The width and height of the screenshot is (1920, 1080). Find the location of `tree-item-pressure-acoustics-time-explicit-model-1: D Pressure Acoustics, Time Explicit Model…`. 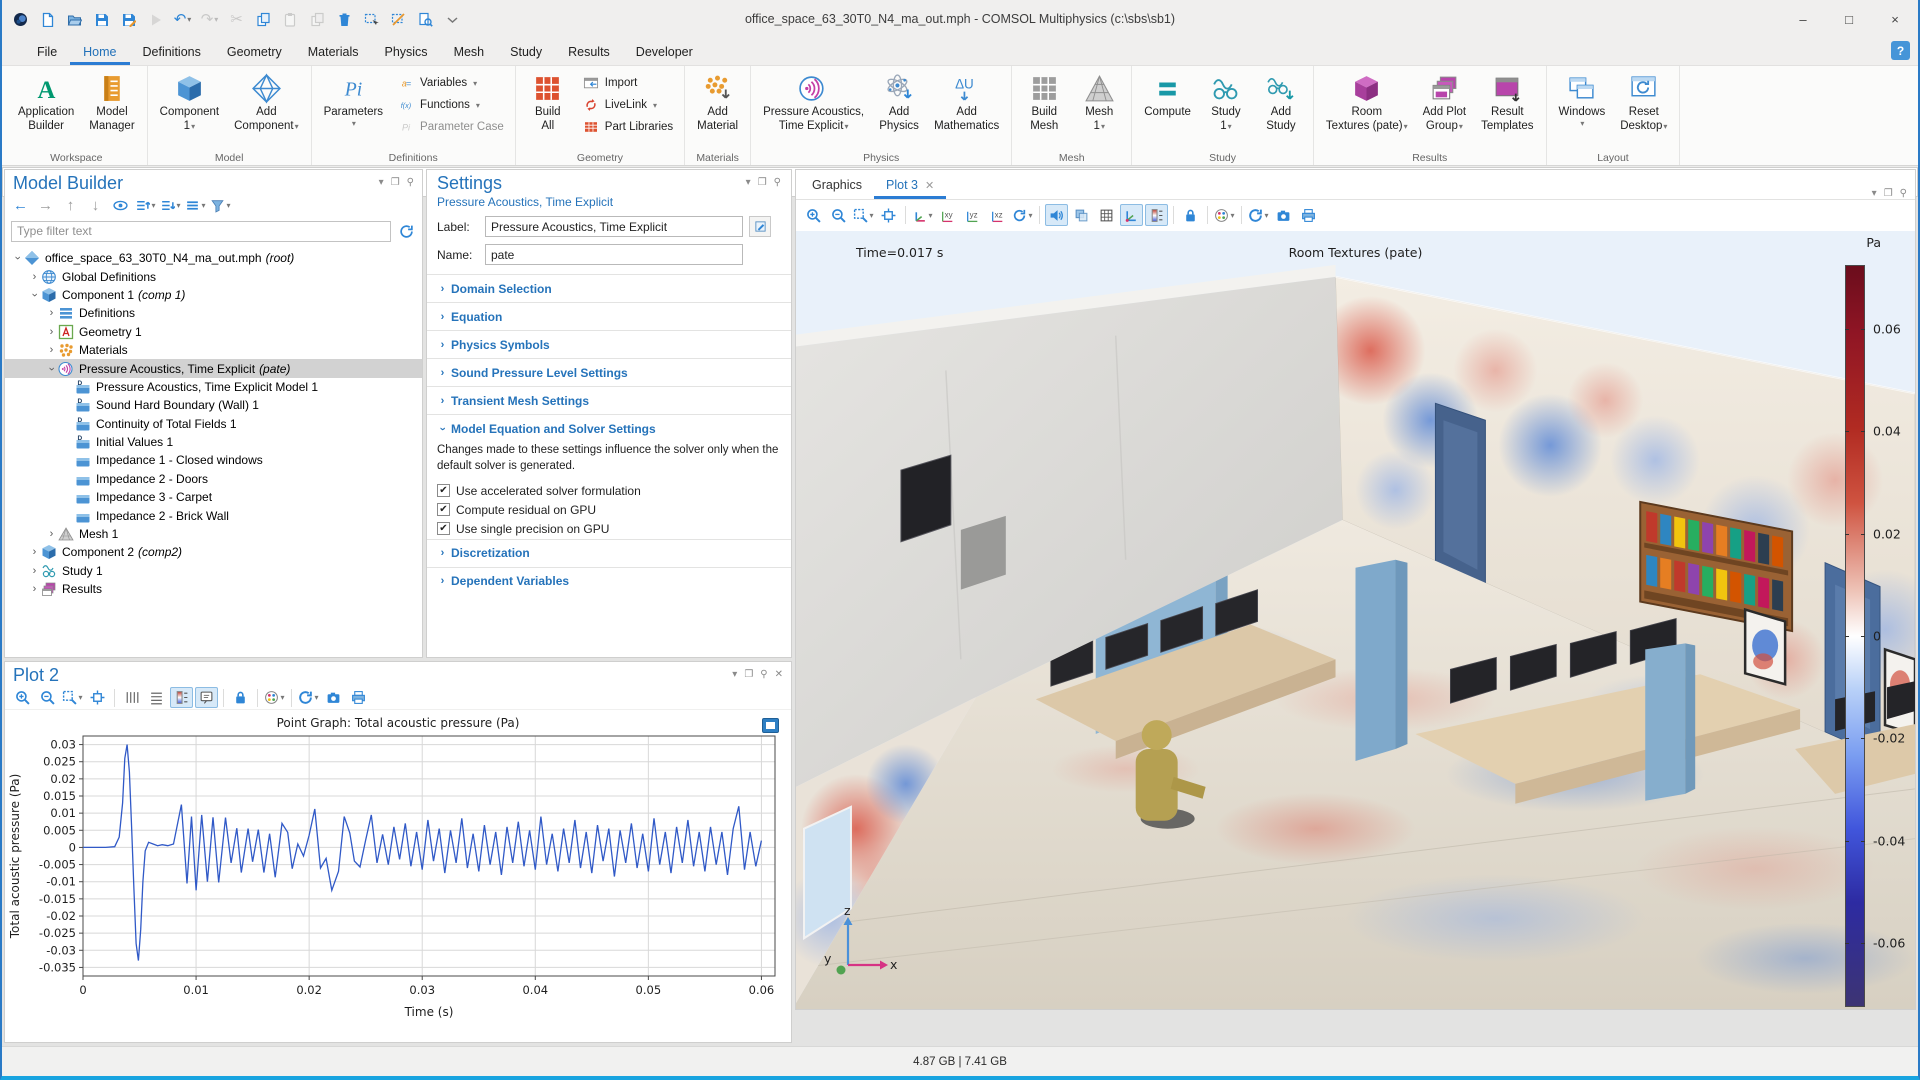

tree-item-pressure-acoustics-time-explicit-model-1: D Pressure Acoustics, Time Explicit Model… is located at coordinates (213, 387).